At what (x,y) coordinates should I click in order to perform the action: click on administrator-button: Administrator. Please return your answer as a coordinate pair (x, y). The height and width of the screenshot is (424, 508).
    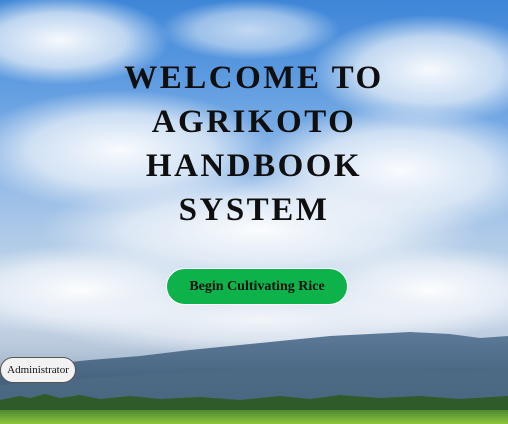
    Looking at the image, I should click on (38, 370).